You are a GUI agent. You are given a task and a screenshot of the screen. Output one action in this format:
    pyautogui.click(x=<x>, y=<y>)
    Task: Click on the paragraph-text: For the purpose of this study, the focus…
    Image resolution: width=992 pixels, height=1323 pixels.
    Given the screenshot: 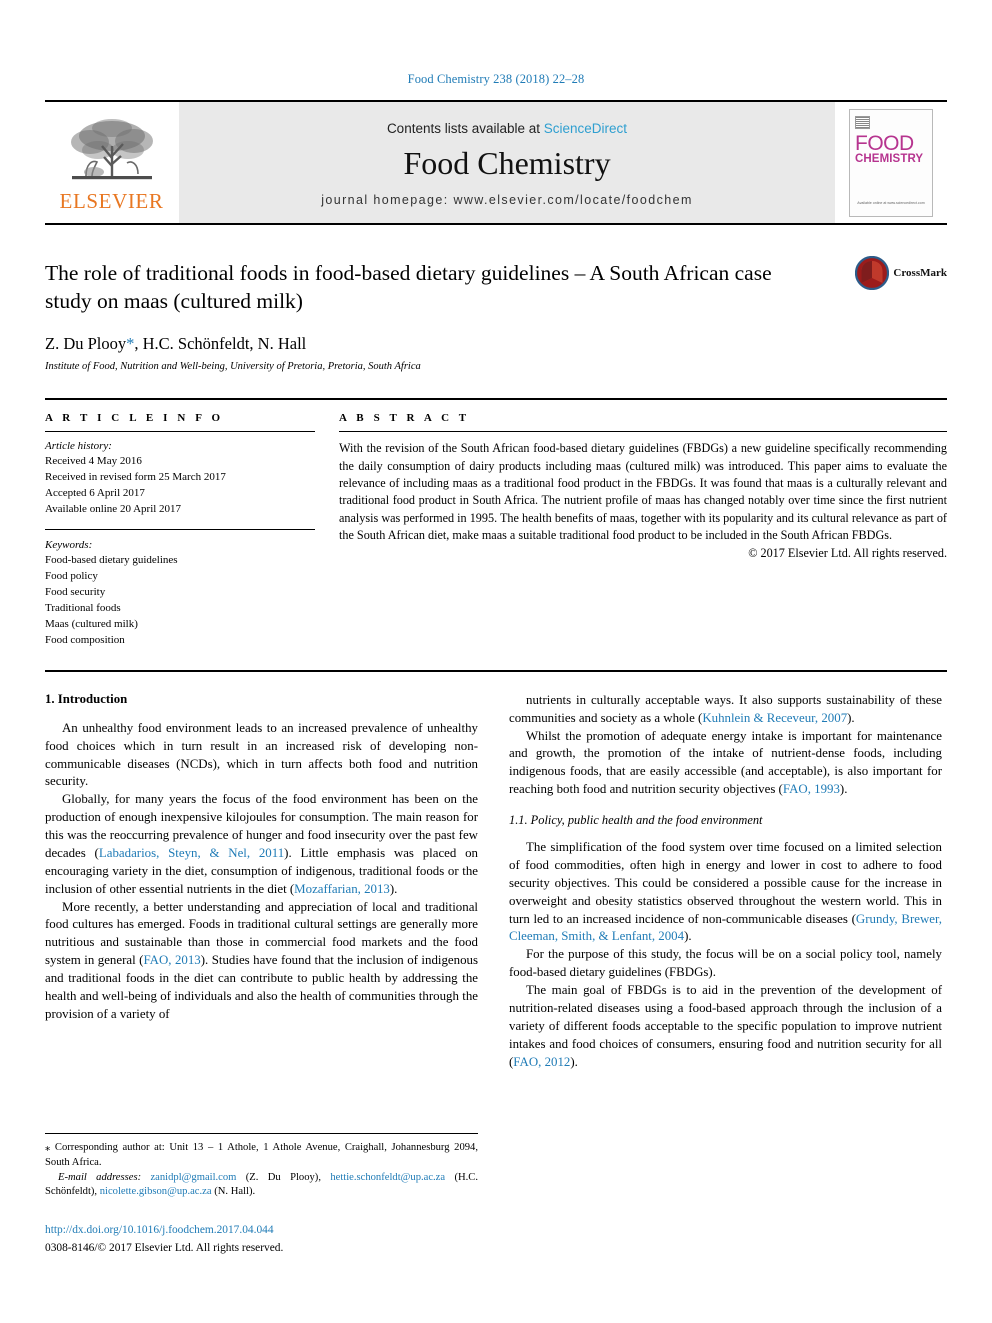 What is the action you would take?
    pyautogui.click(x=725, y=963)
    